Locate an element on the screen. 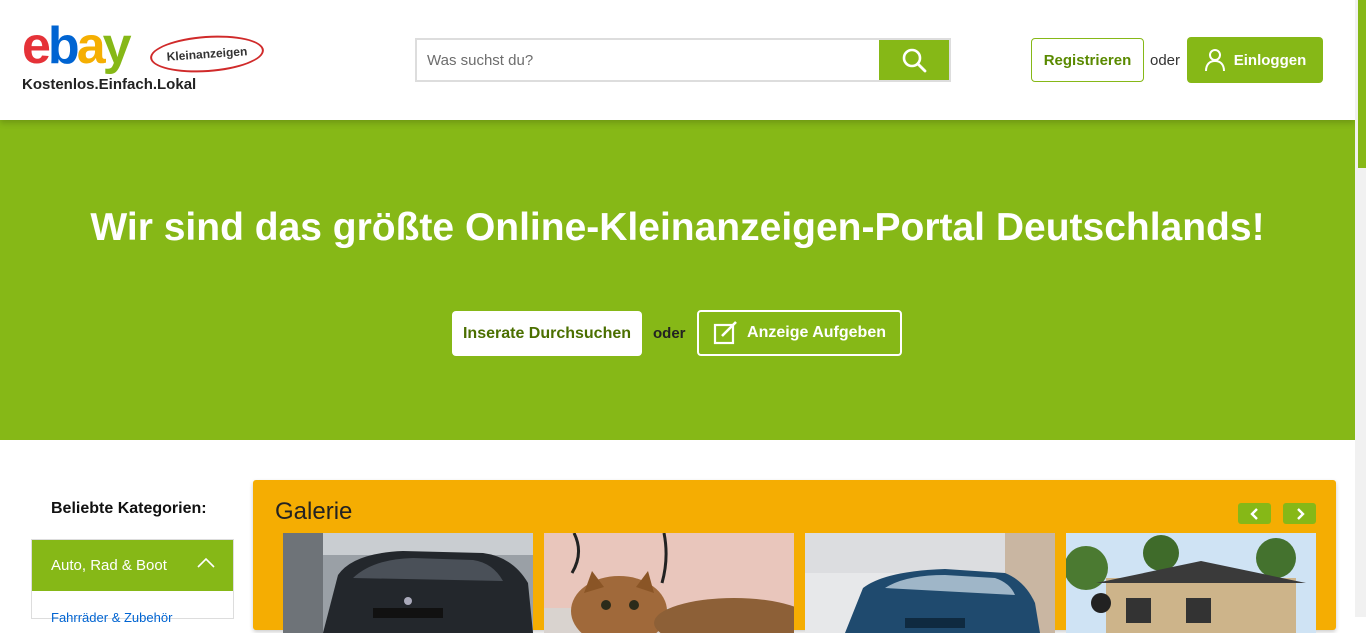 This screenshot has height=633, width=1366. login-button: Einloggen is located at coordinates (1255, 60).